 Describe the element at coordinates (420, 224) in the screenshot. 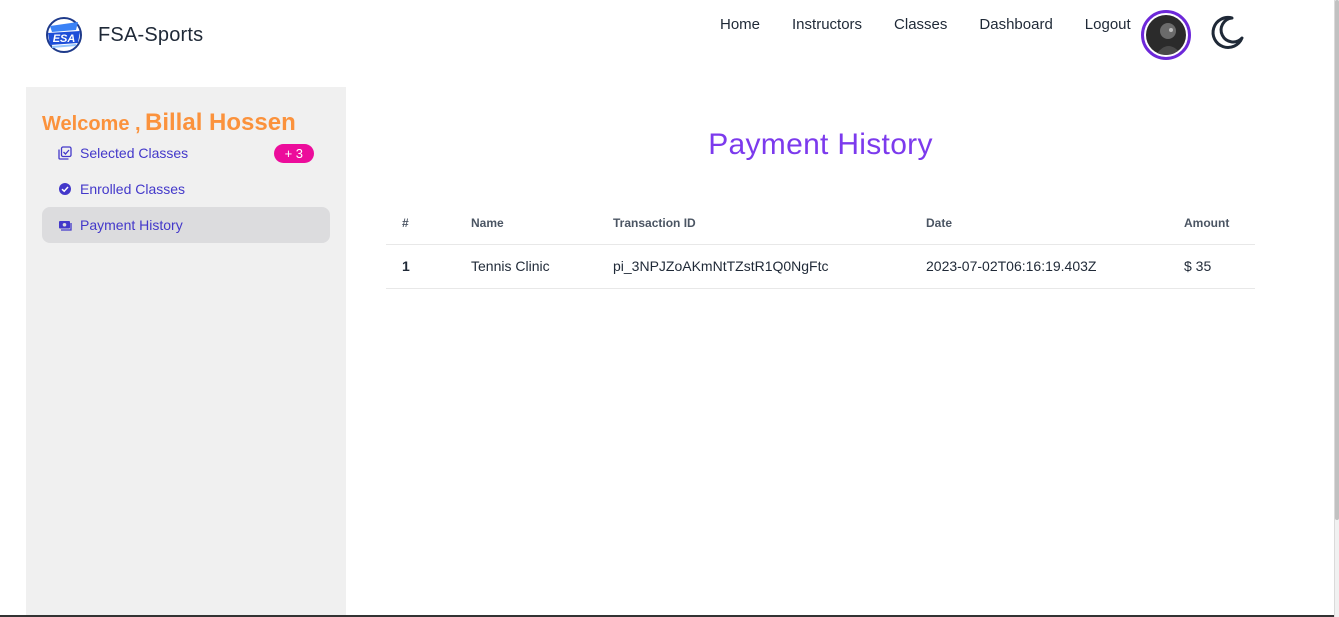

I see `col-header-index: #` at that location.